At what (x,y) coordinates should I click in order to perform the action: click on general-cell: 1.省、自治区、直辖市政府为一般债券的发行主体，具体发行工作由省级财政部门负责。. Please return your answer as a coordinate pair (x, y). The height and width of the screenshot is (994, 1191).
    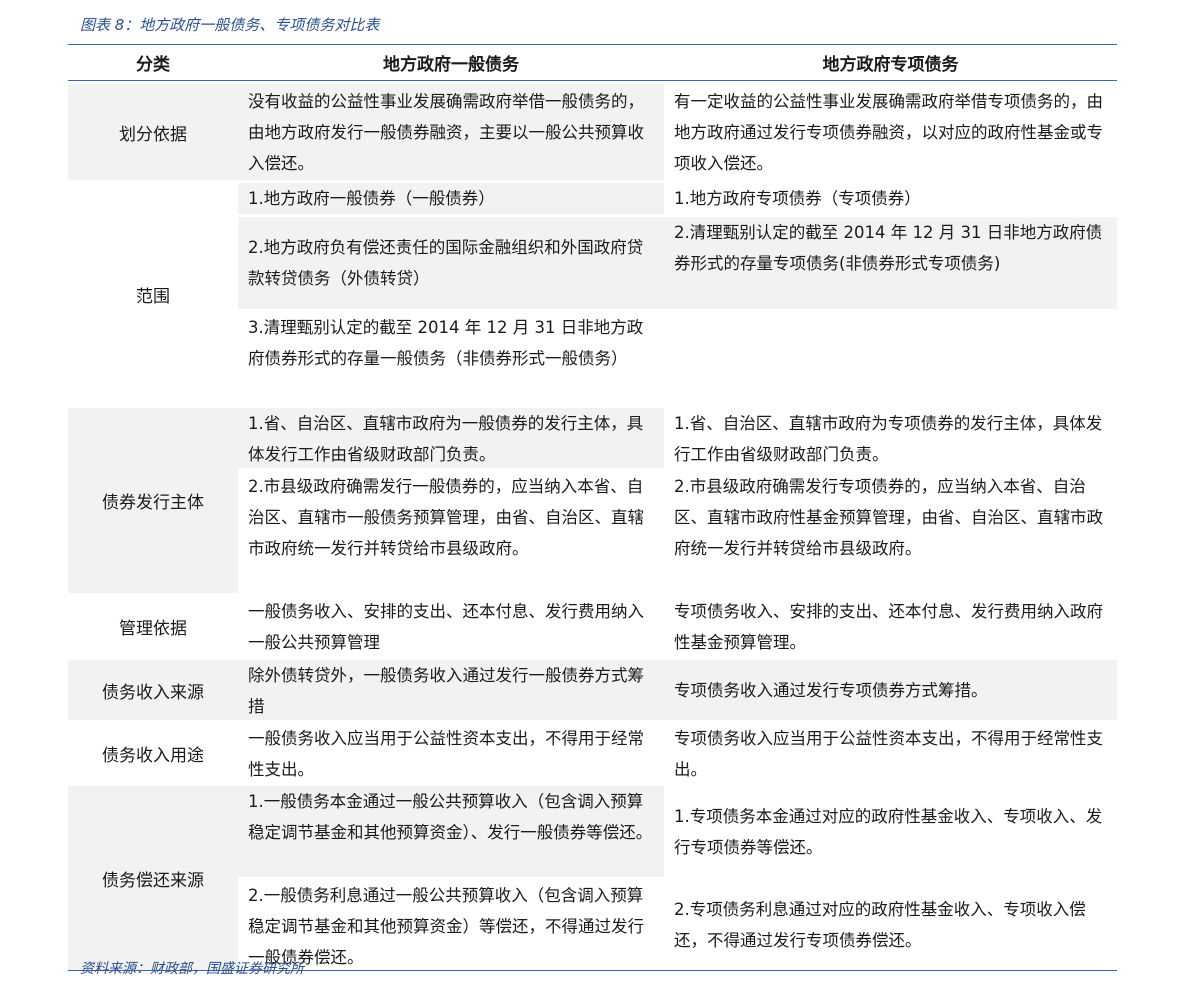
    Looking at the image, I should click on (451, 438).